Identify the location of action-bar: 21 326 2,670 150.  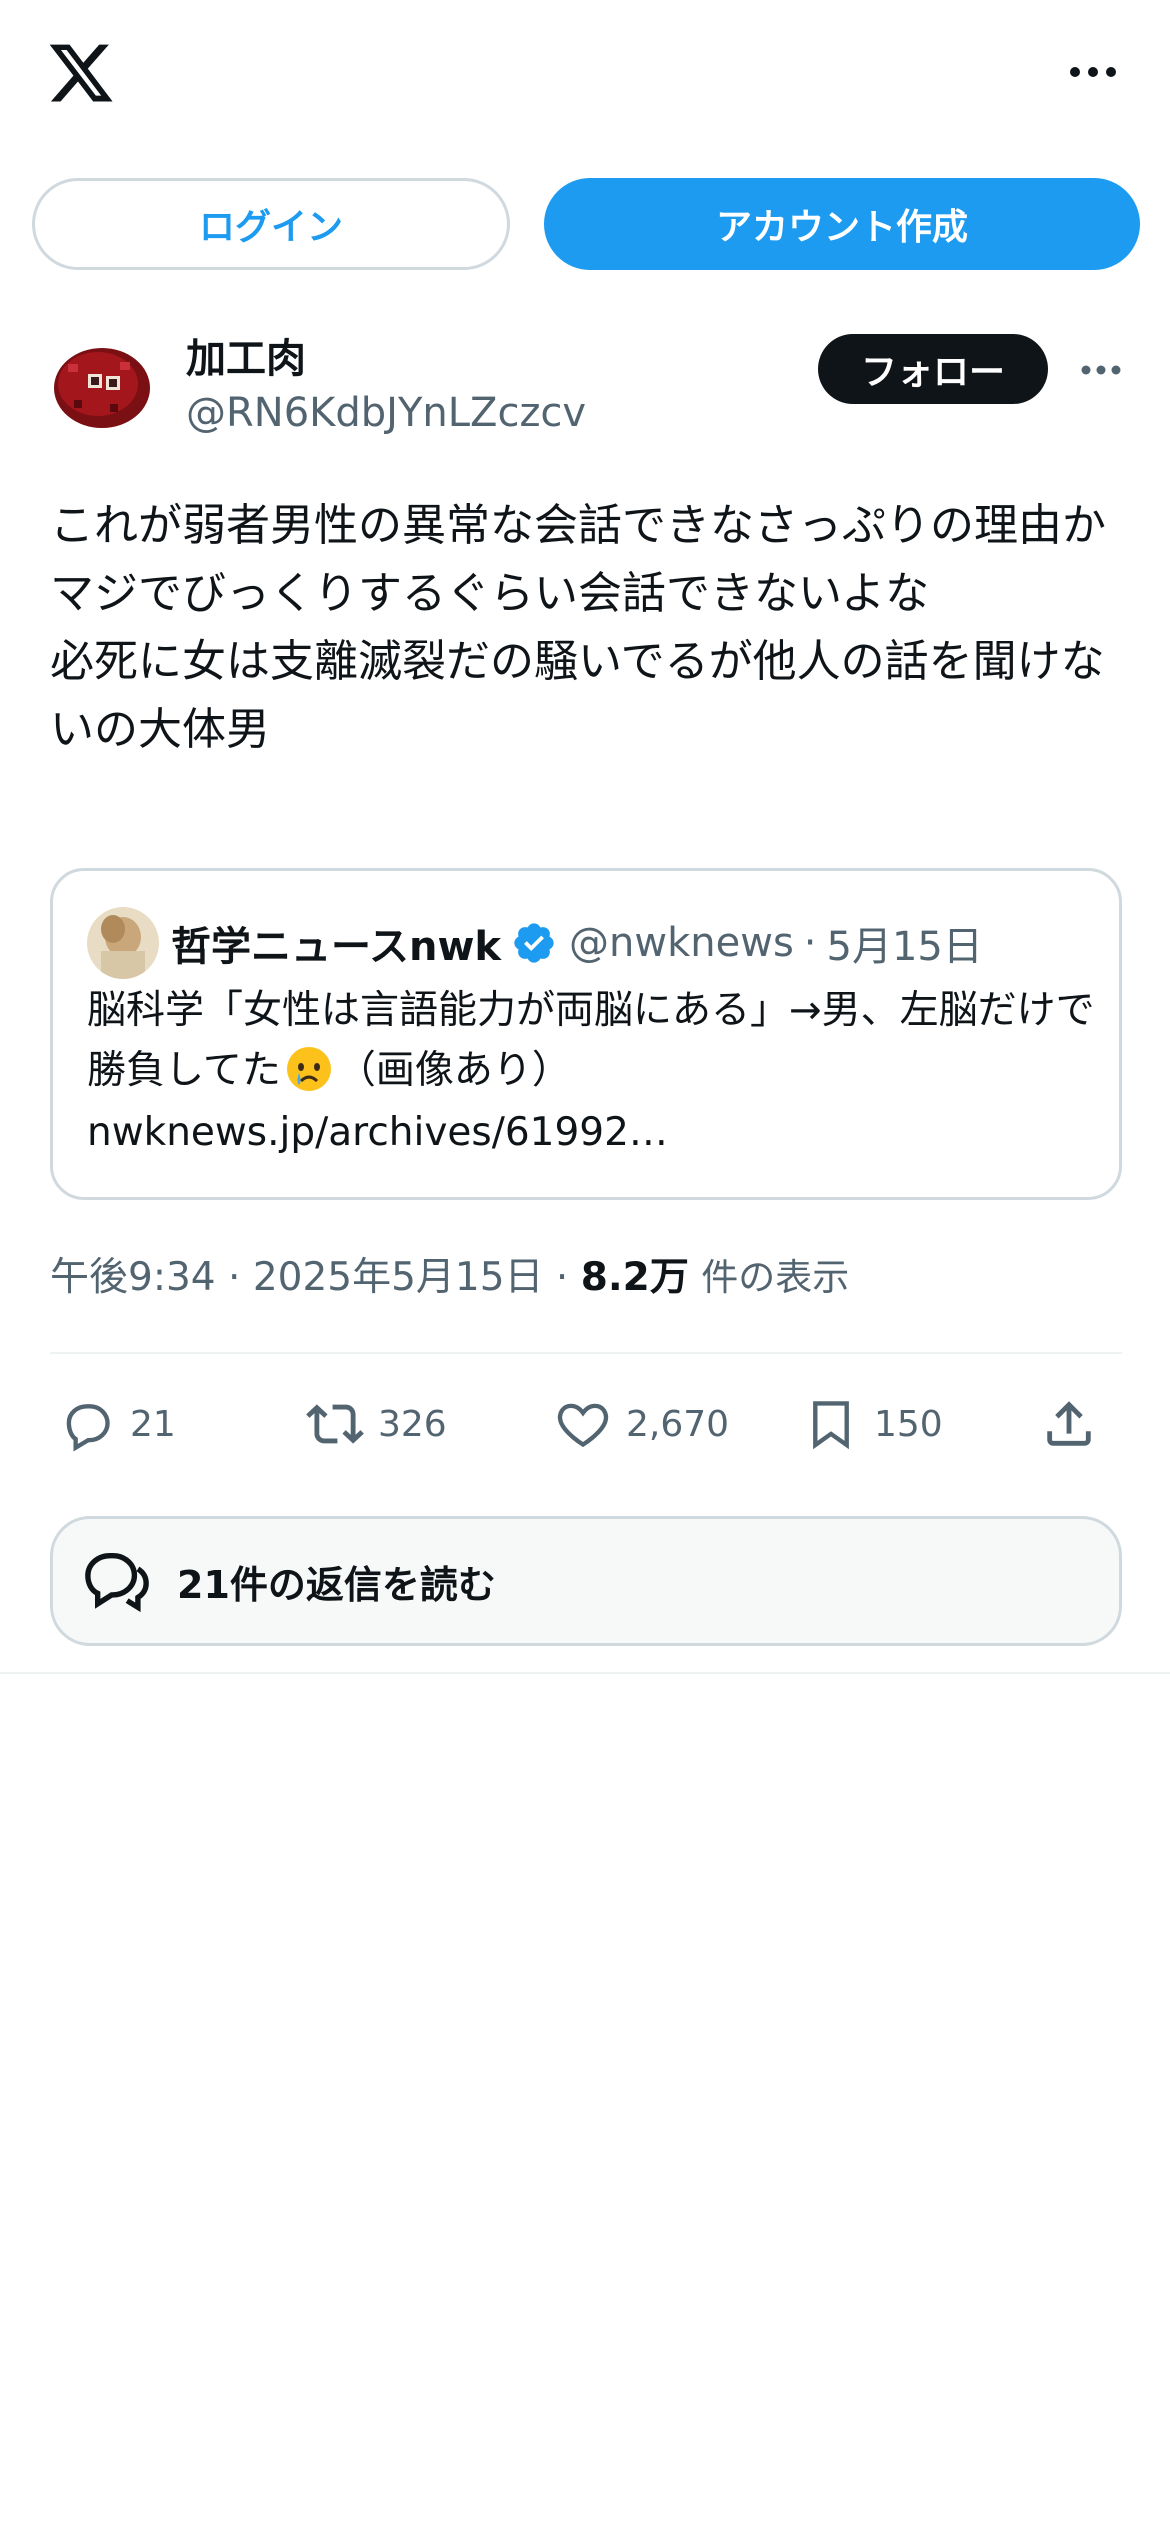
(586, 1424).